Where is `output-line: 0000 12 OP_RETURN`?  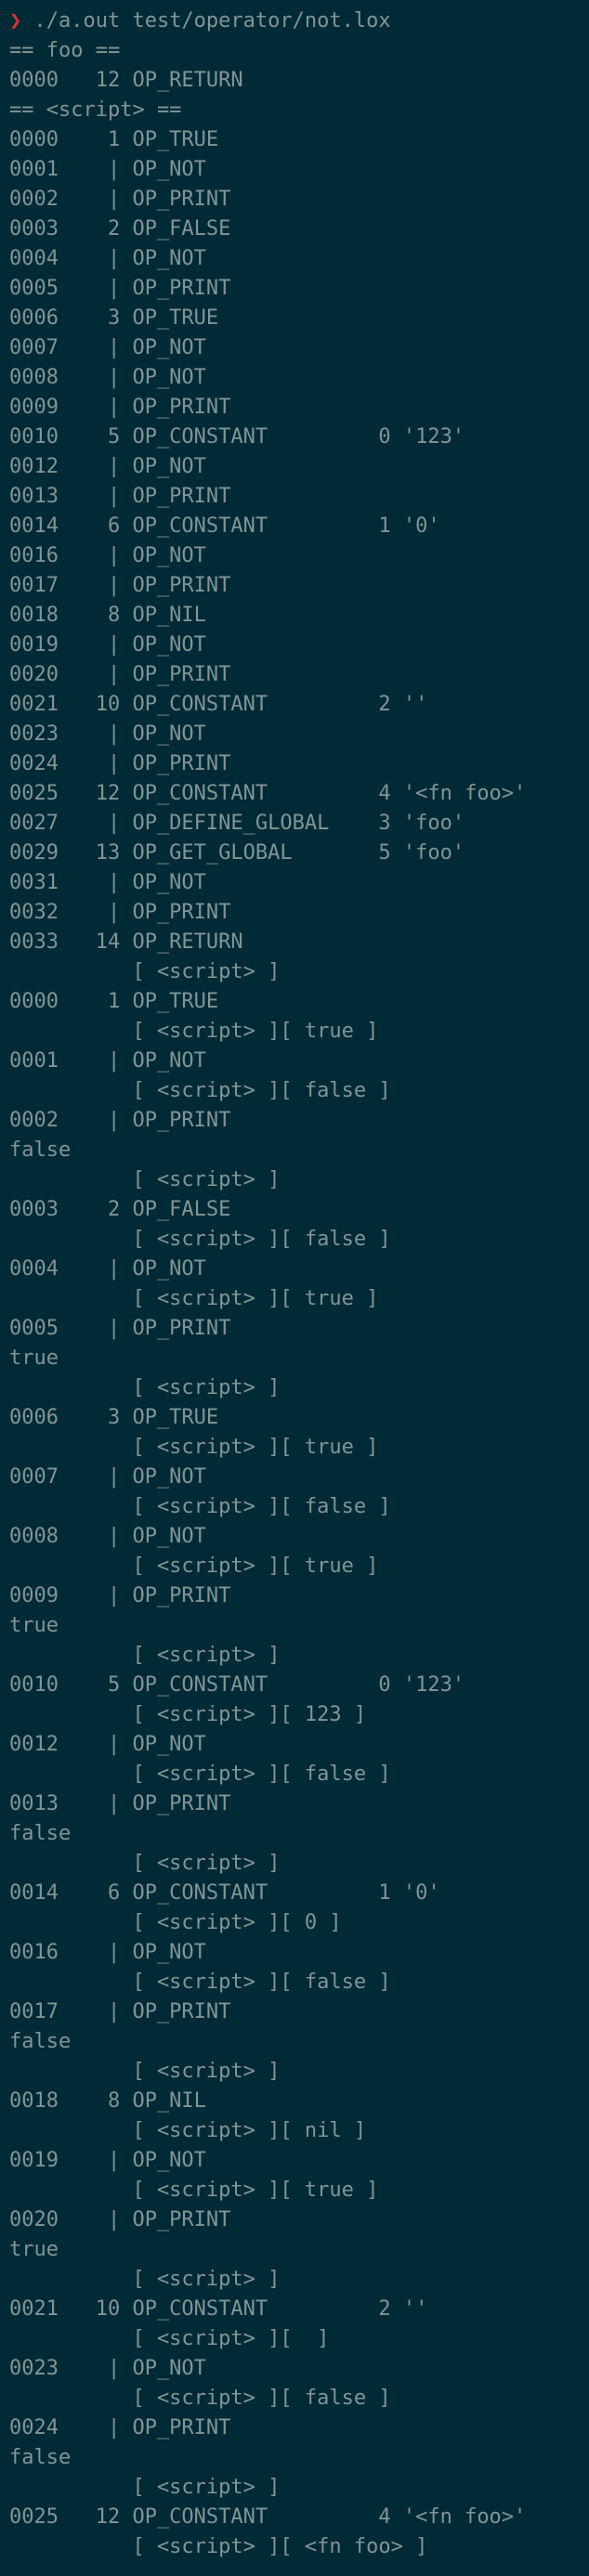
output-line: 0000 12 OP_RETURN is located at coordinates (126, 81).